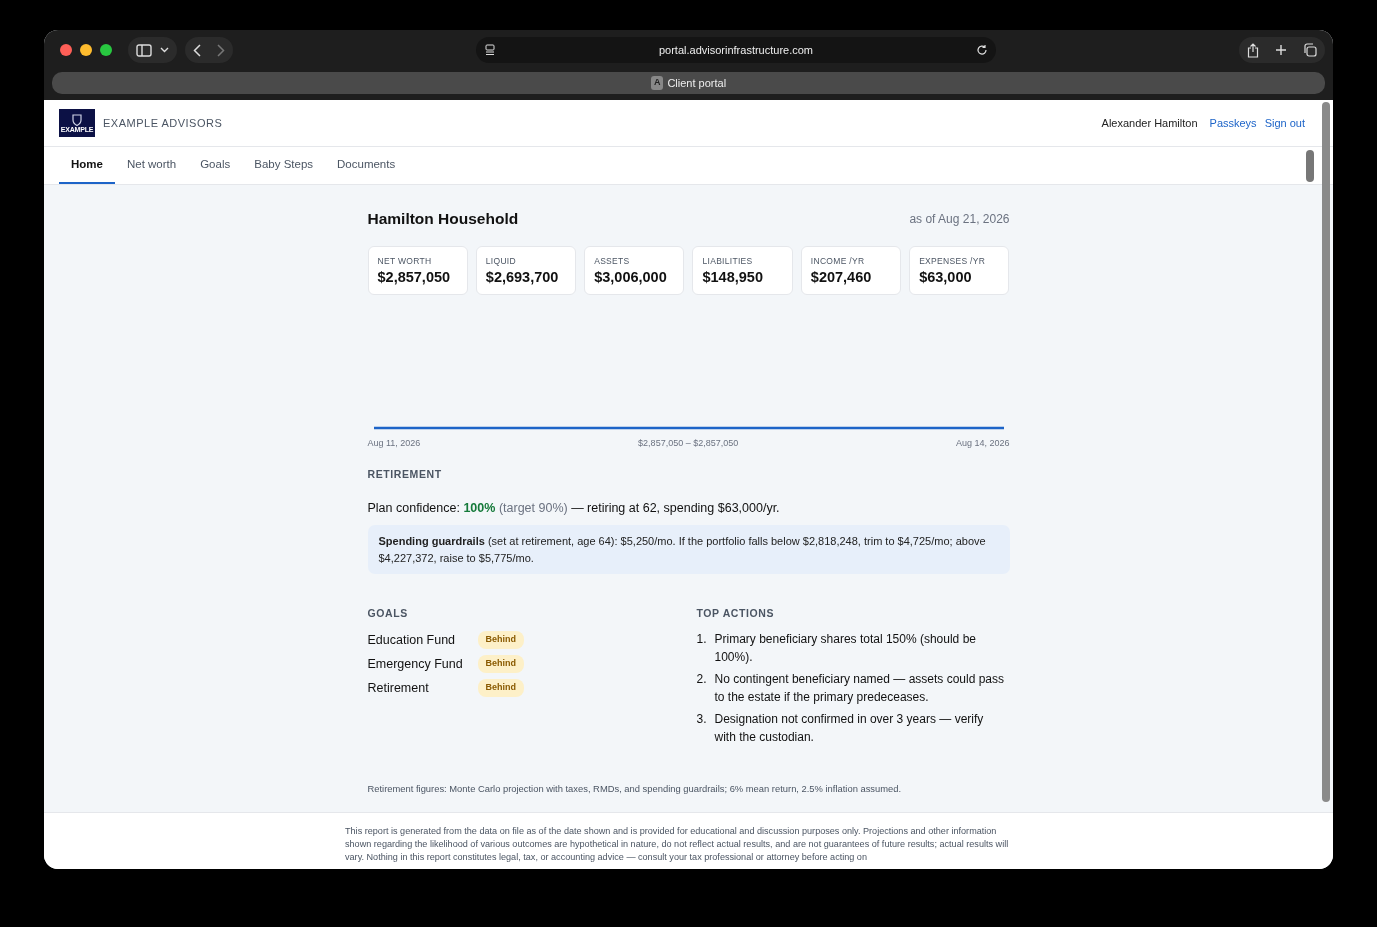 Image resolution: width=1377 pixels, height=927 pixels. I want to click on stat-value: $2,693,700, so click(522, 277).